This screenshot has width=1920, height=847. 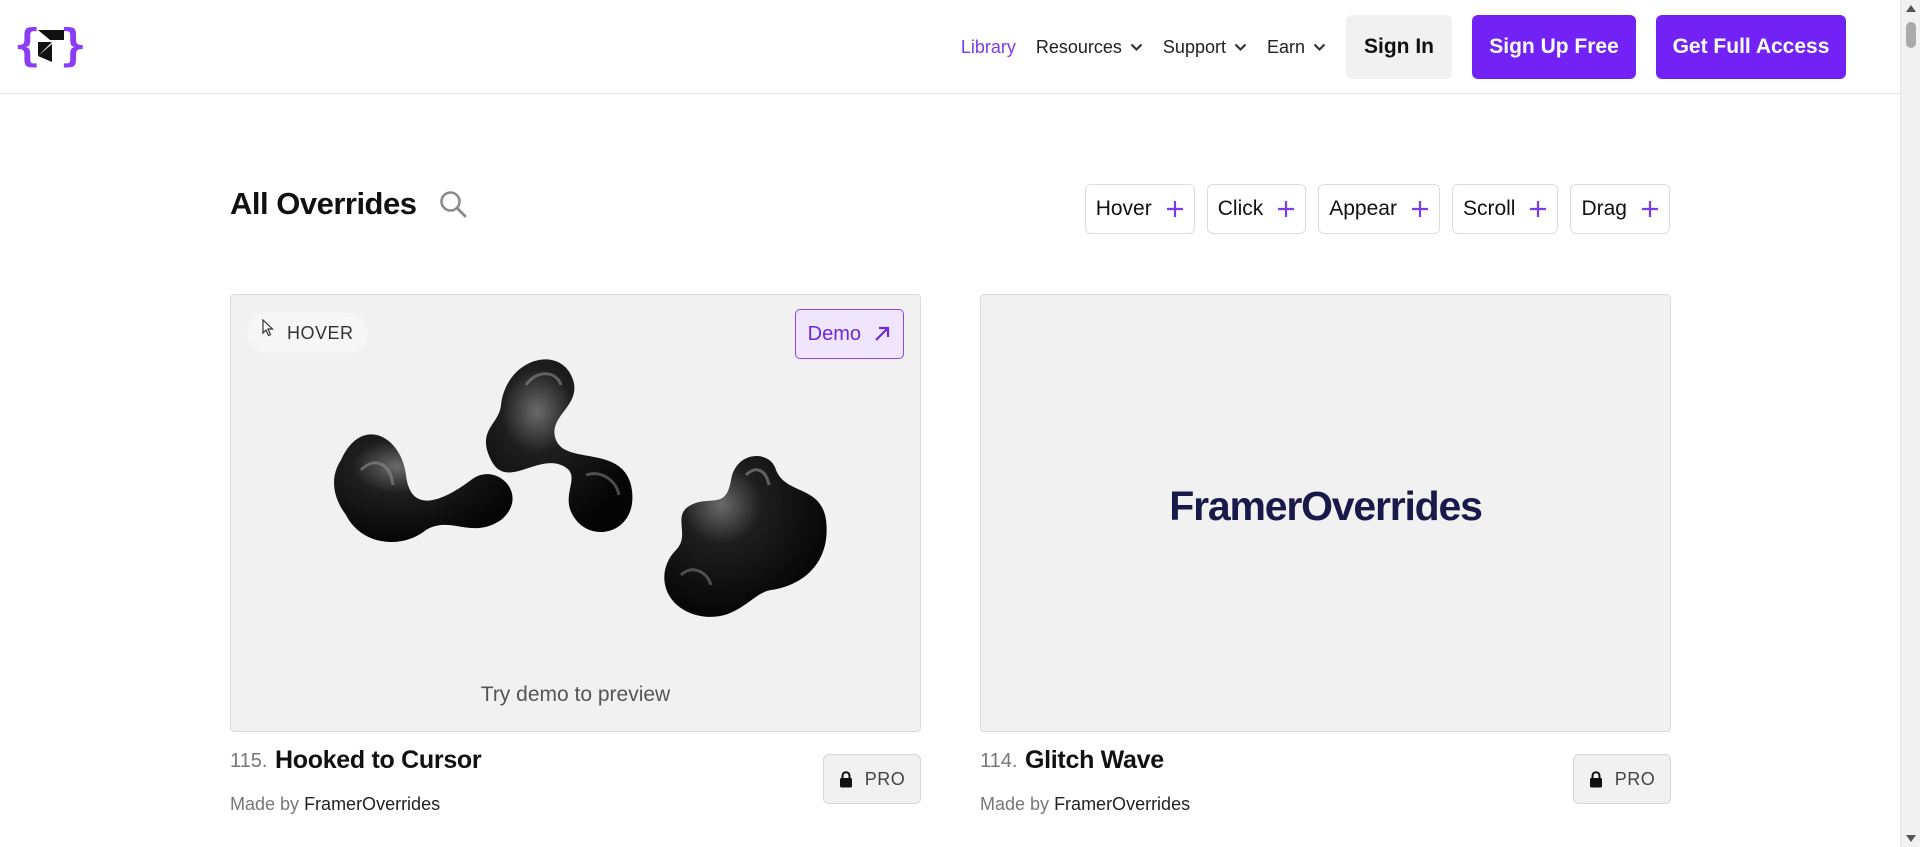 What do you see at coordinates (1285, 46) in the screenshot?
I see `nav-earn-label: Earn` at bounding box center [1285, 46].